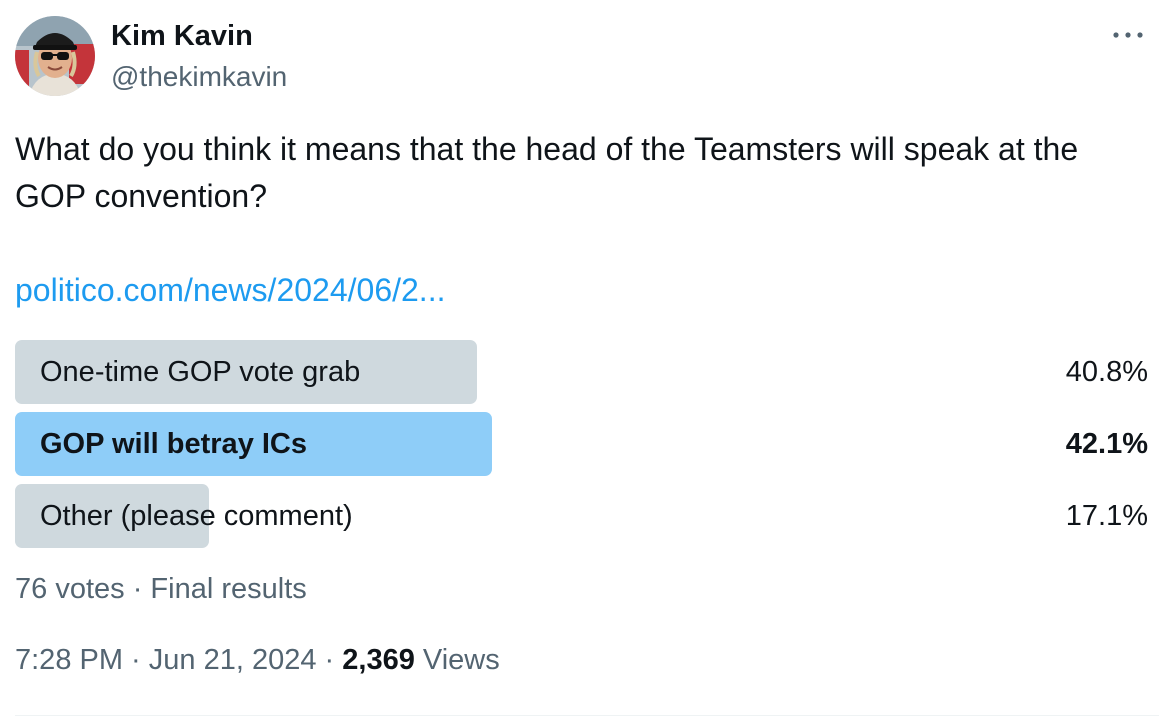 The height and width of the screenshot is (718, 1174). I want to click on poll-option-3: Other (please comment) 17.1%, so click(581, 516).